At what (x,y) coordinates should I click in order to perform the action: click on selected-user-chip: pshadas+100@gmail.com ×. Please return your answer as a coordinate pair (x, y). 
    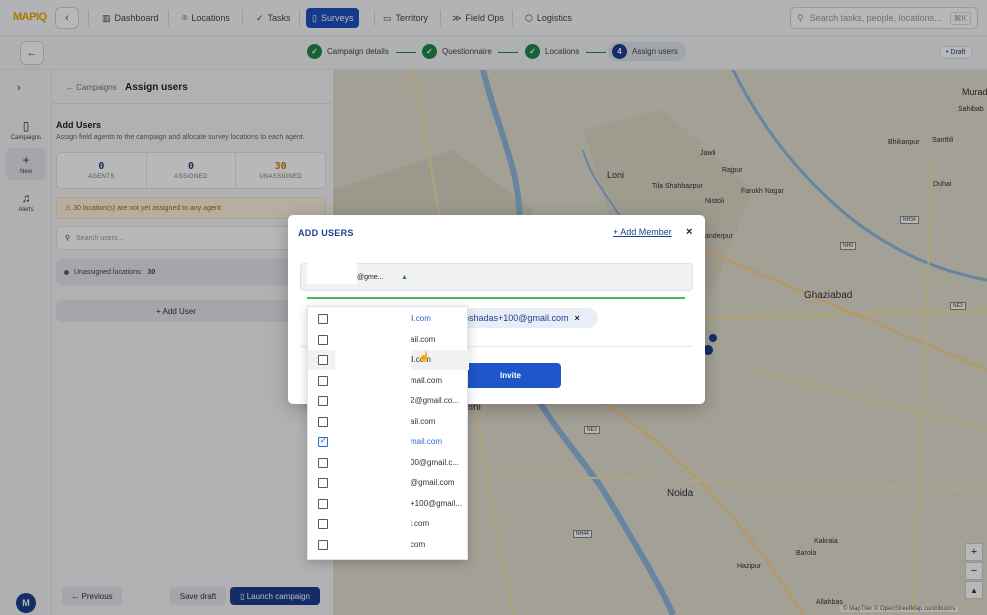
    Looking at the image, I should click on (529, 318).